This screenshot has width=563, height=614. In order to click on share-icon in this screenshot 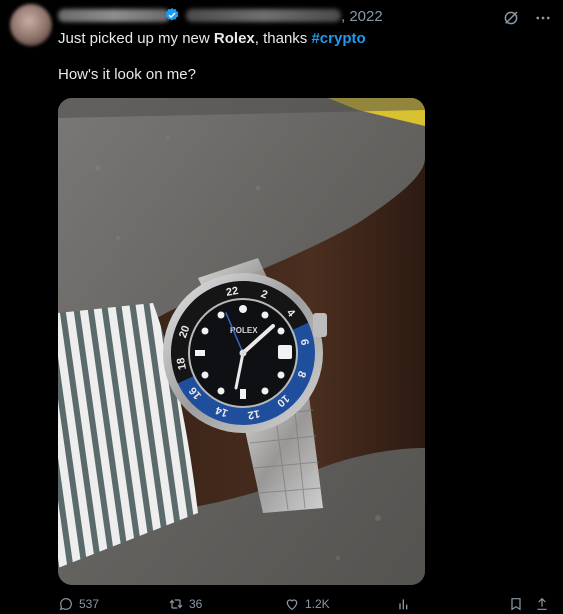, I will do `click(542, 603)`.